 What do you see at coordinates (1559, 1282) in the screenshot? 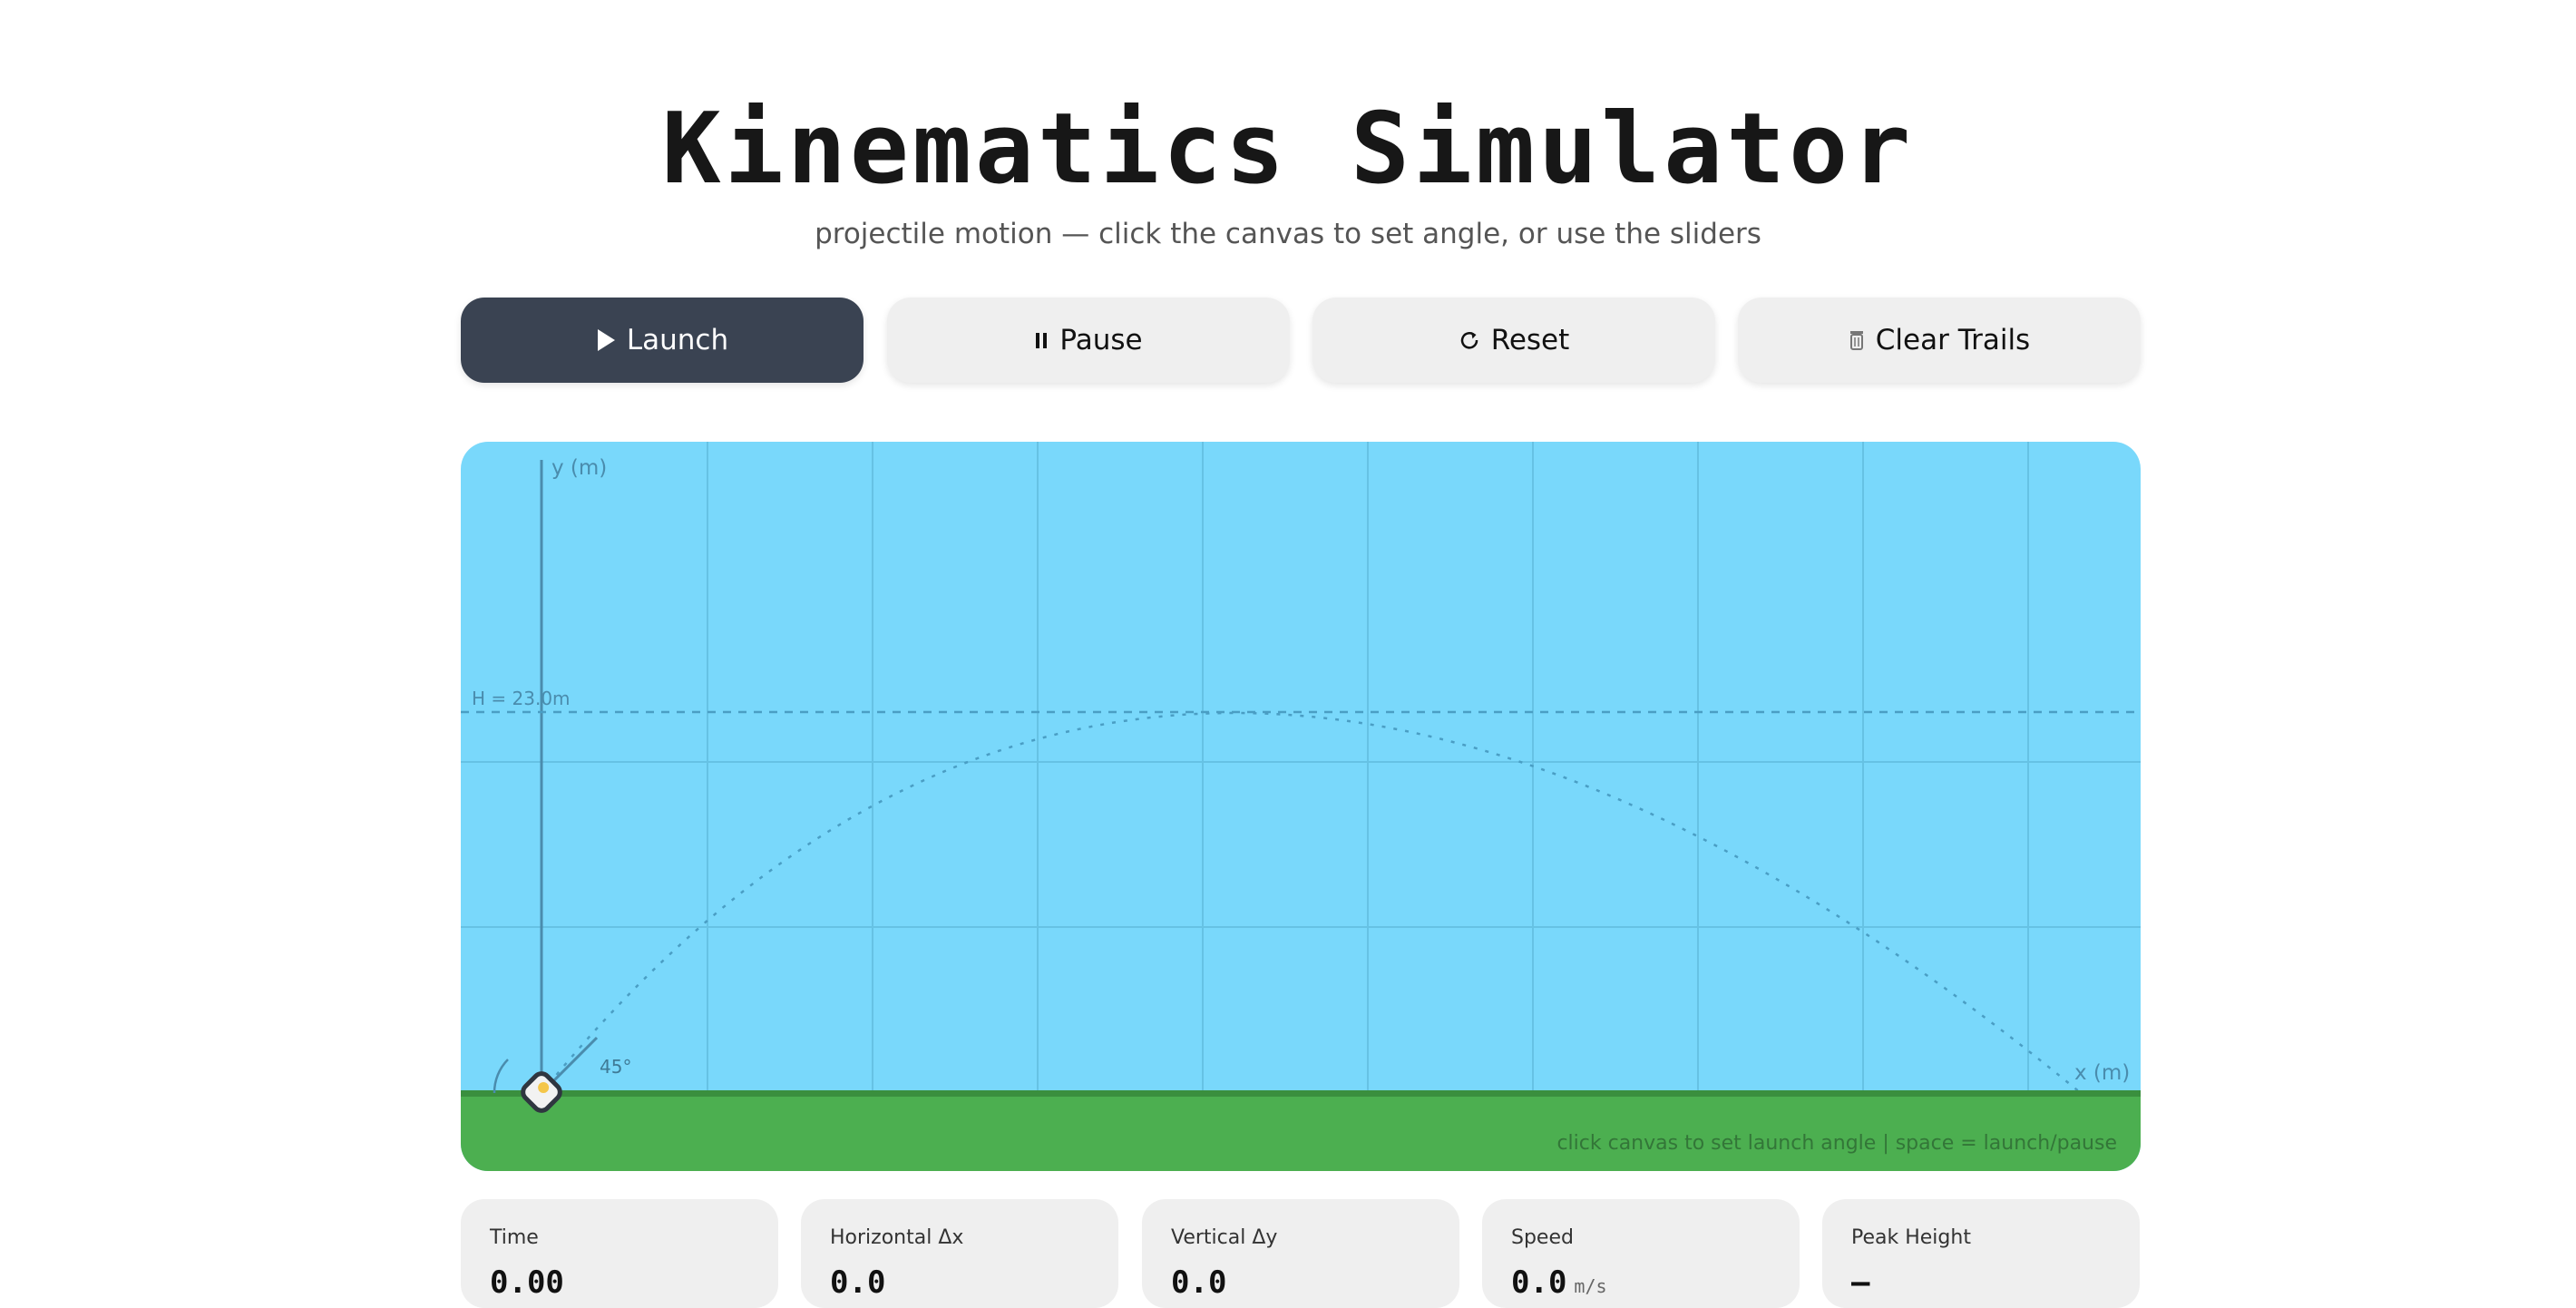
I see `stat-value: 0.0 m/s` at bounding box center [1559, 1282].